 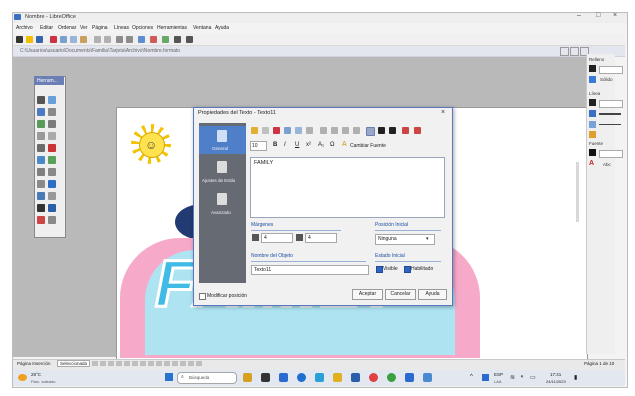 I want to click on style-page-icon, so click(x=222, y=167).